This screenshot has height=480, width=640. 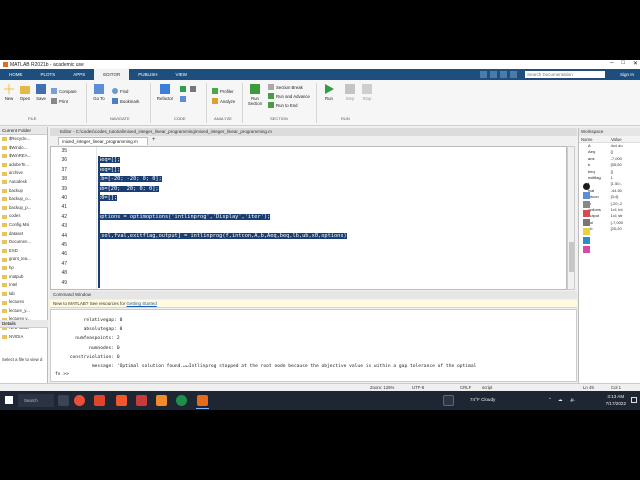 What do you see at coordinates (183, 89) in the screenshot?
I see `comment-icon` at bounding box center [183, 89].